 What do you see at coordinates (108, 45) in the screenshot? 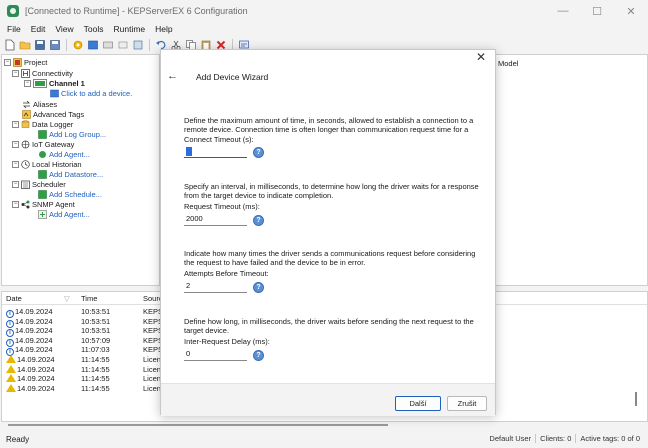
I see `new-tag-group-icon` at bounding box center [108, 45].